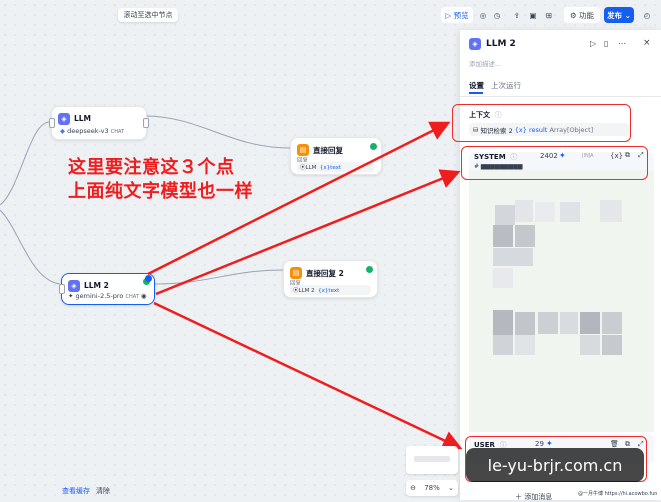 This screenshot has height=502, width=661. I want to click on zoom-out-icon: ⊖, so click(413, 488).